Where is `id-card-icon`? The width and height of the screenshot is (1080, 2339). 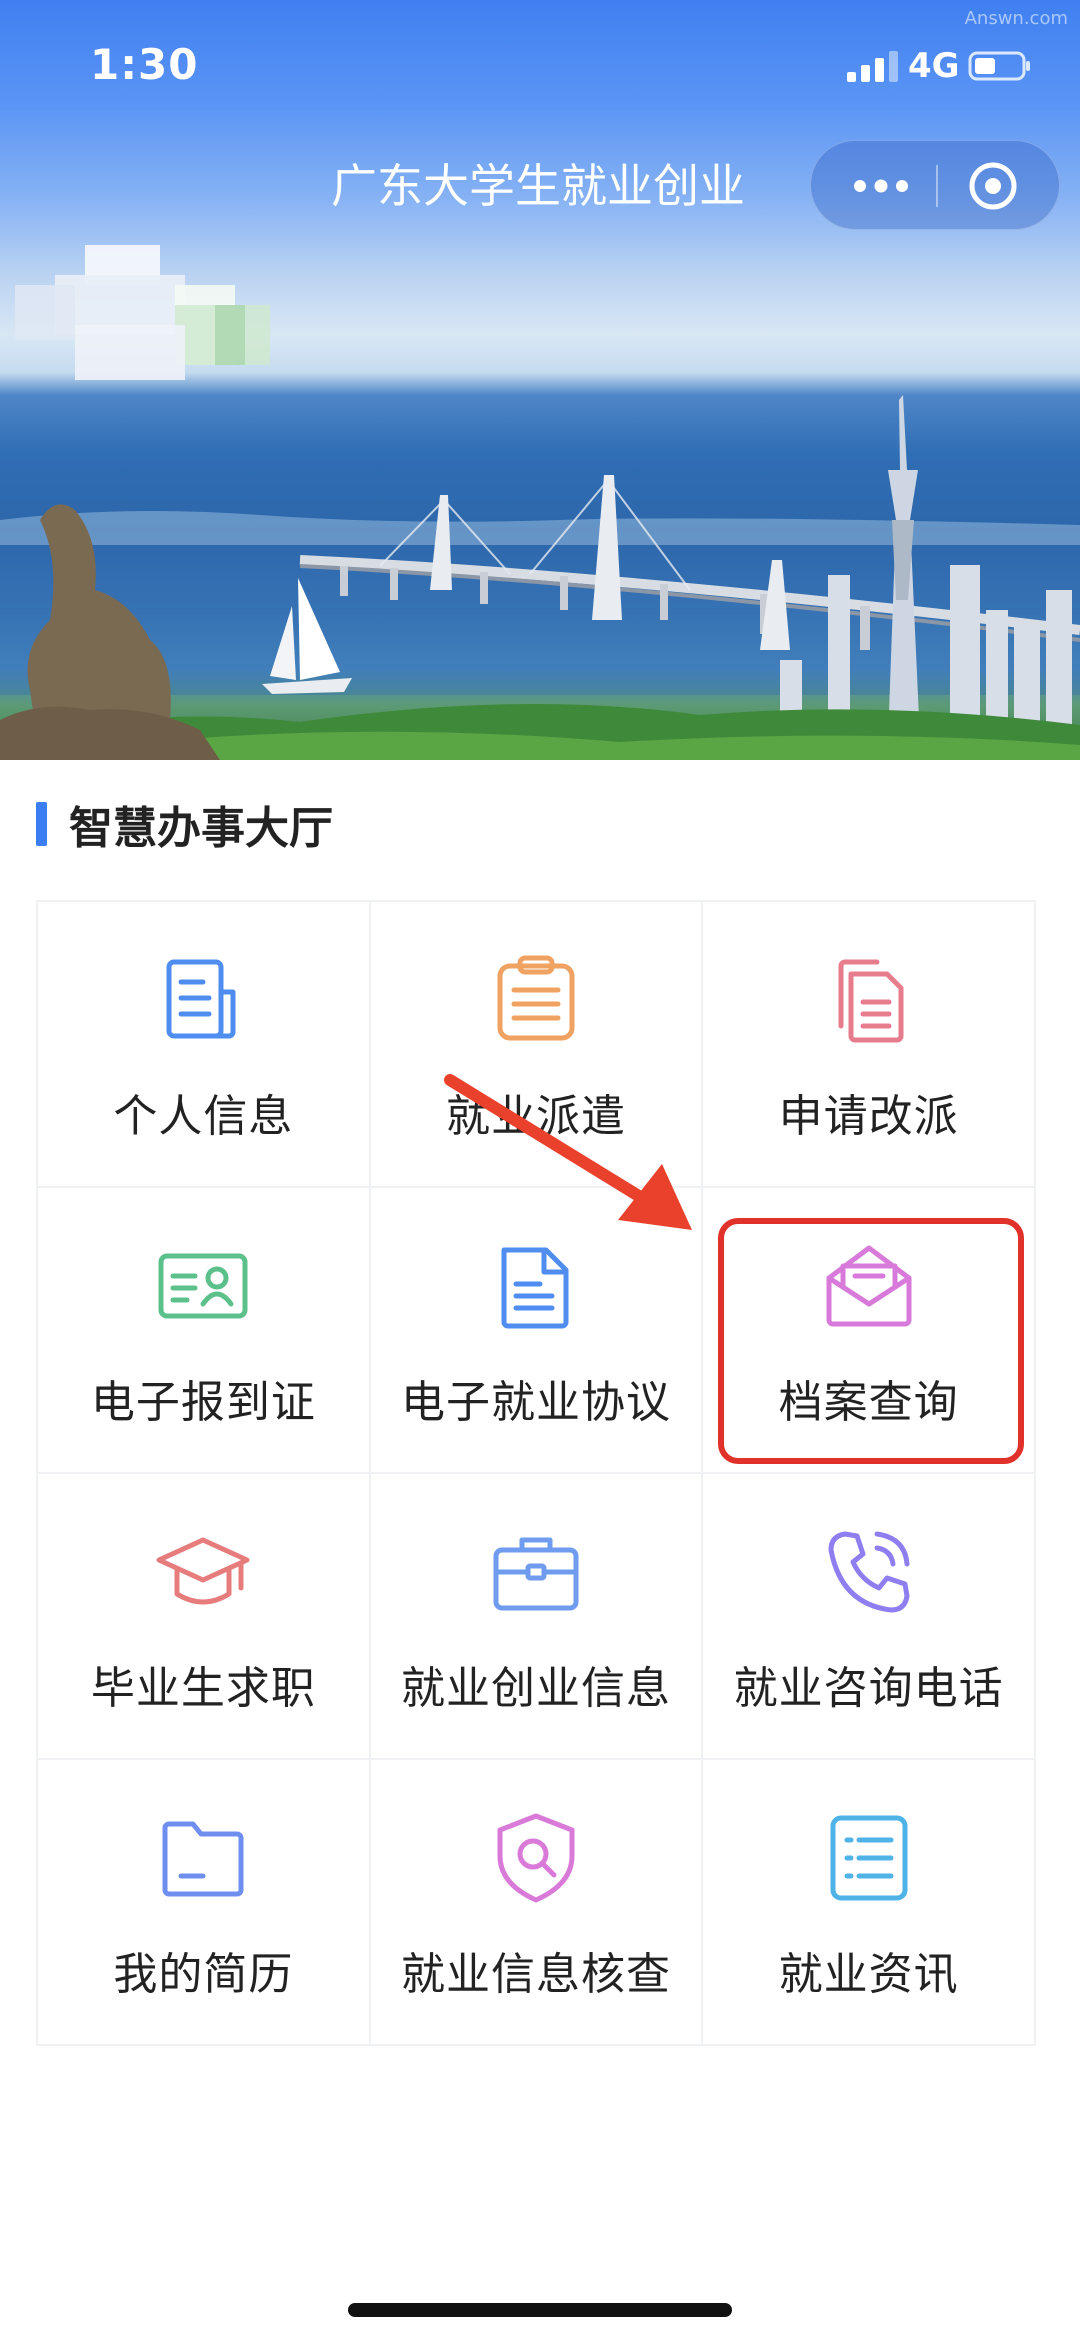
id-card-icon is located at coordinates (203, 1286).